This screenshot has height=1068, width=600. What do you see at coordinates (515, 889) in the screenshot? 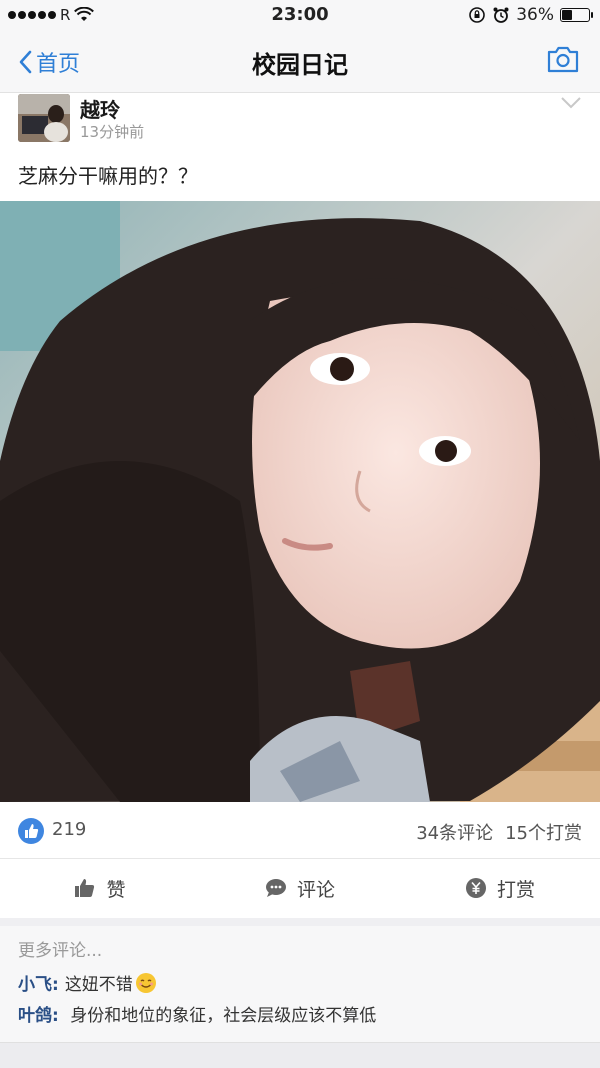
I see `tip-label: 打赏` at bounding box center [515, 889].